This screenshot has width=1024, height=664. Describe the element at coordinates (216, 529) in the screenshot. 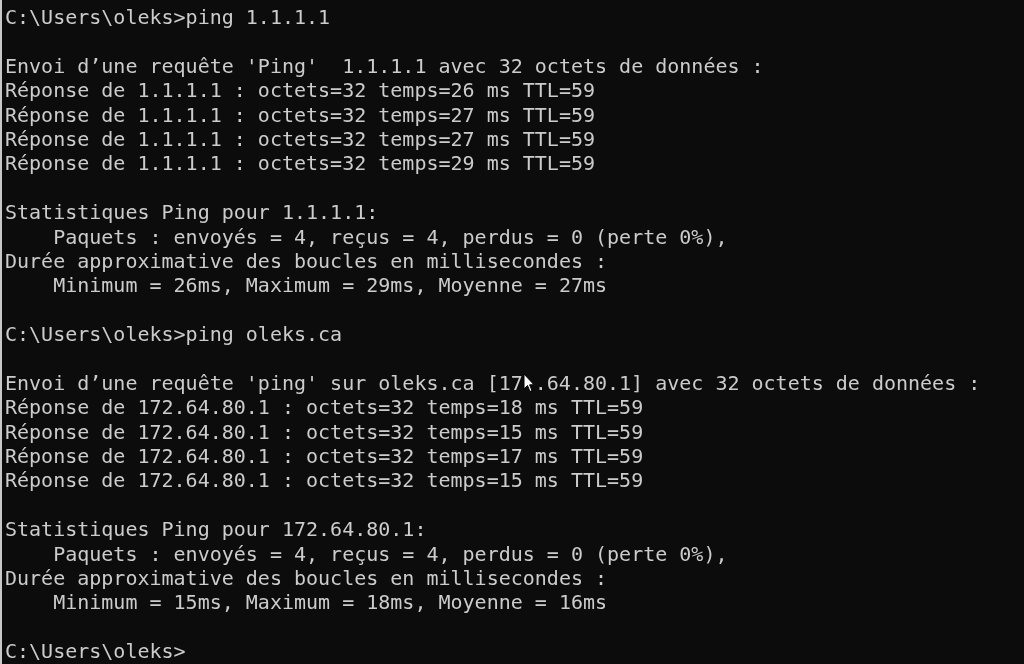

I see `terminal-line: Statistiques Ping pour 172.64.80.1:` at that location.